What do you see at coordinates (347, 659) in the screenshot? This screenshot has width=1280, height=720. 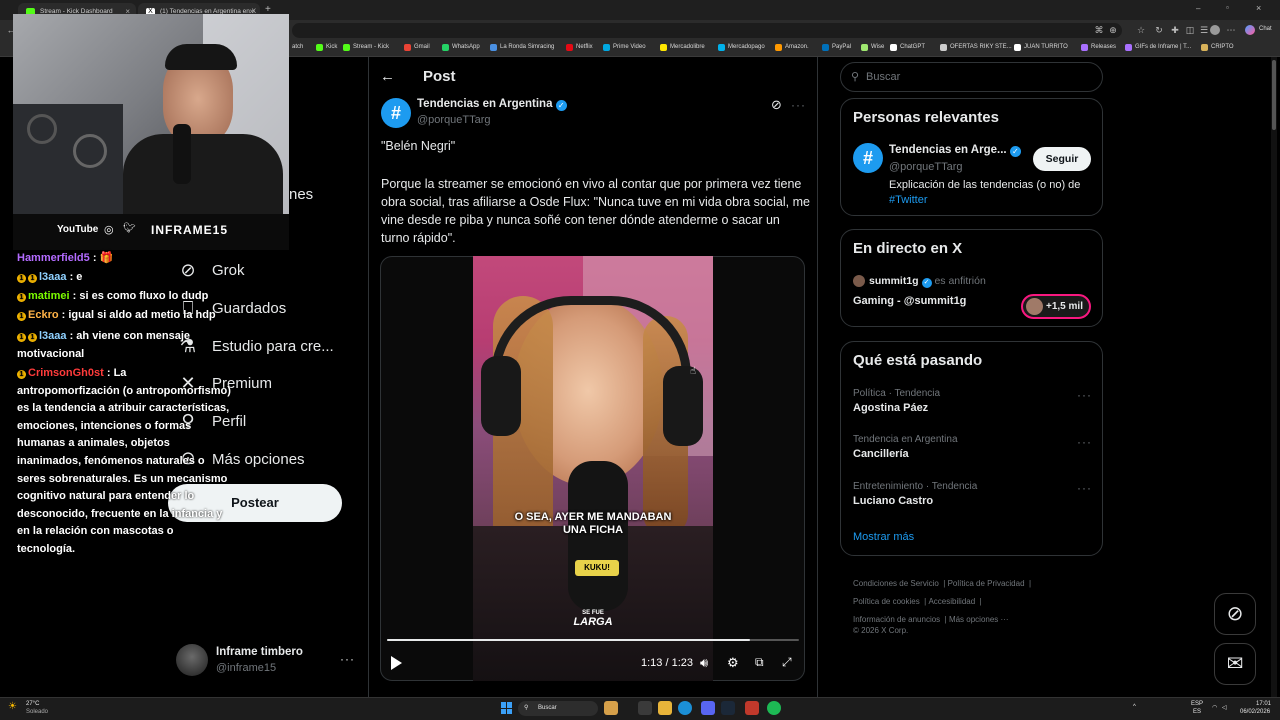 I see `account-more-icon: ···` at bounding box center [347, 659].